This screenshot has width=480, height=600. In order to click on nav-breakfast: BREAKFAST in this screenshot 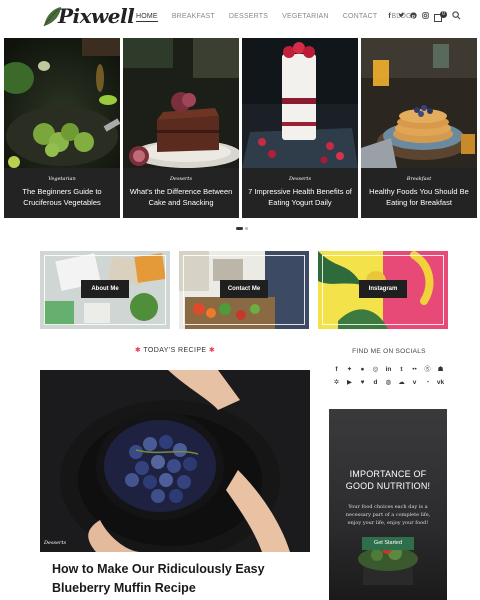, I will do `click(193, 17)`.